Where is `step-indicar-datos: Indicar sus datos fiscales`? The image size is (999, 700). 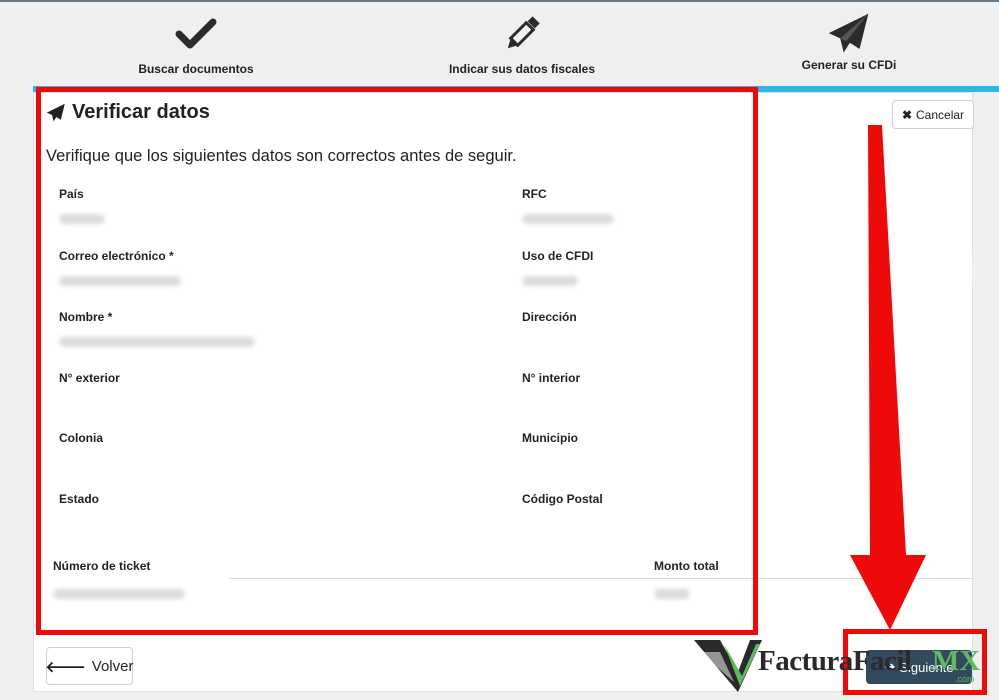 step-indicar-datos: Indicar sus datos fiscales is located at coordinates (522, 44).